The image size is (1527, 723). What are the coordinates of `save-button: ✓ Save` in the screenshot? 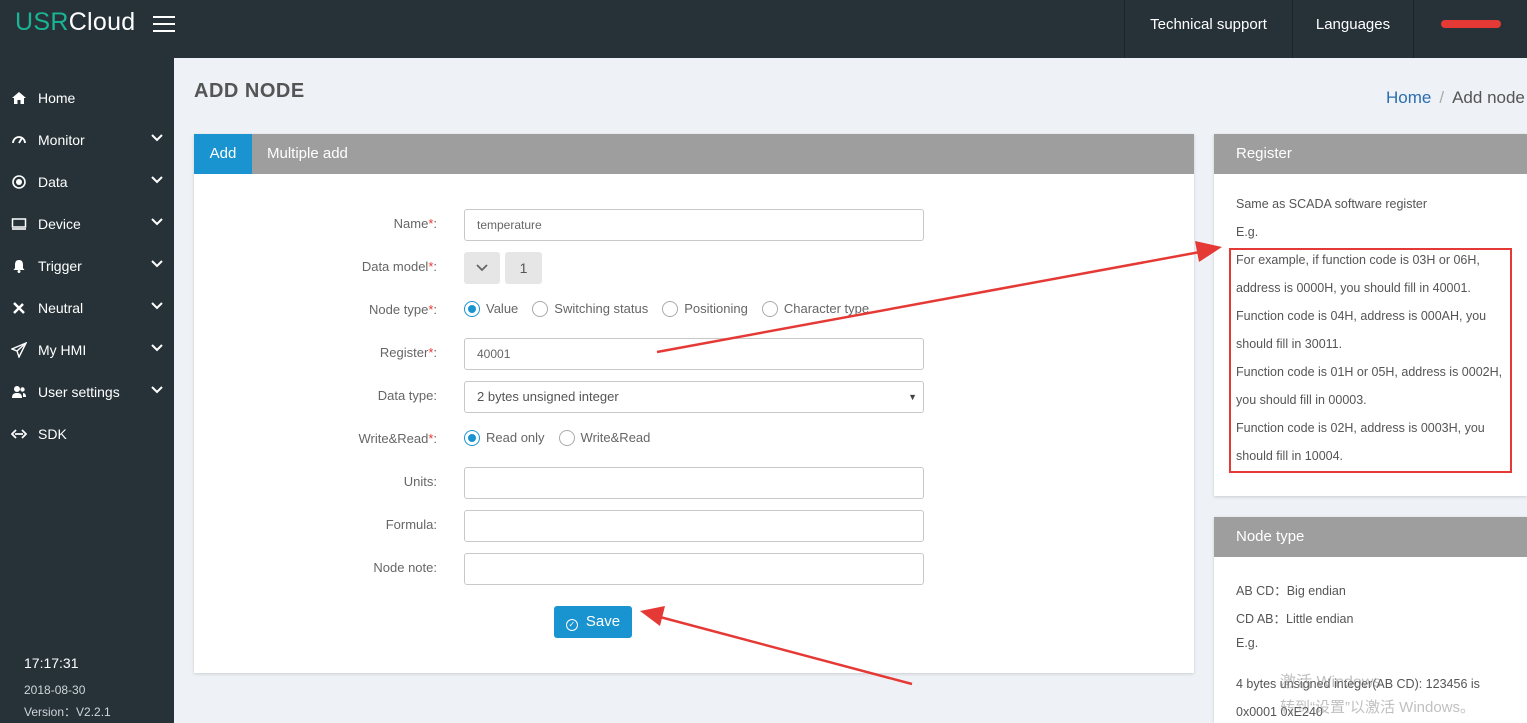 It's located at (593, 622).